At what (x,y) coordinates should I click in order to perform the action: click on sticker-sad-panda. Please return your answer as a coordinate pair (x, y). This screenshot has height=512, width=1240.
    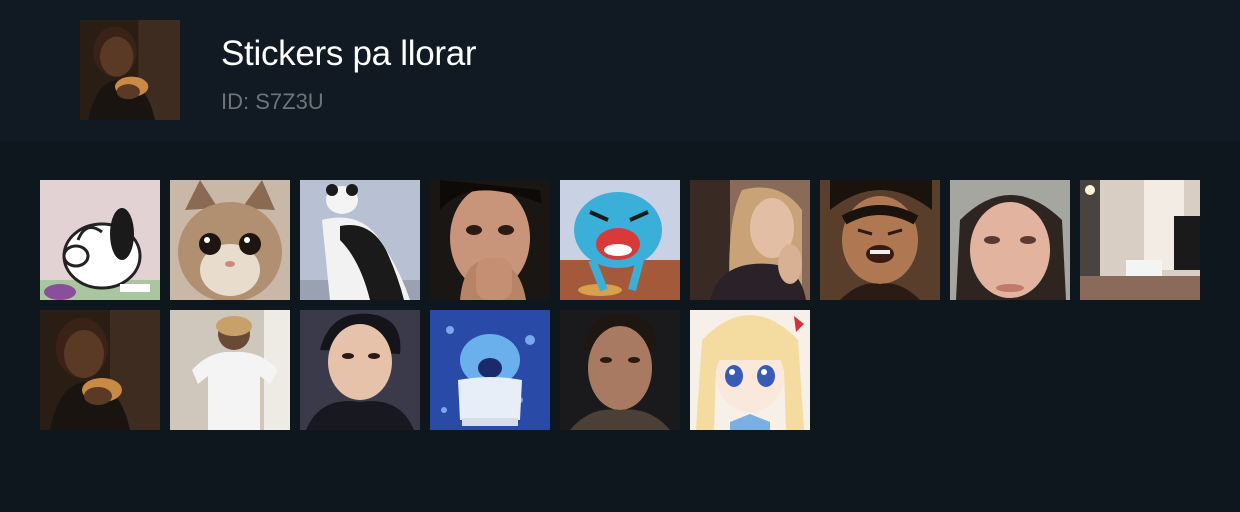
    Looking at the image, I should click on (360, 240).